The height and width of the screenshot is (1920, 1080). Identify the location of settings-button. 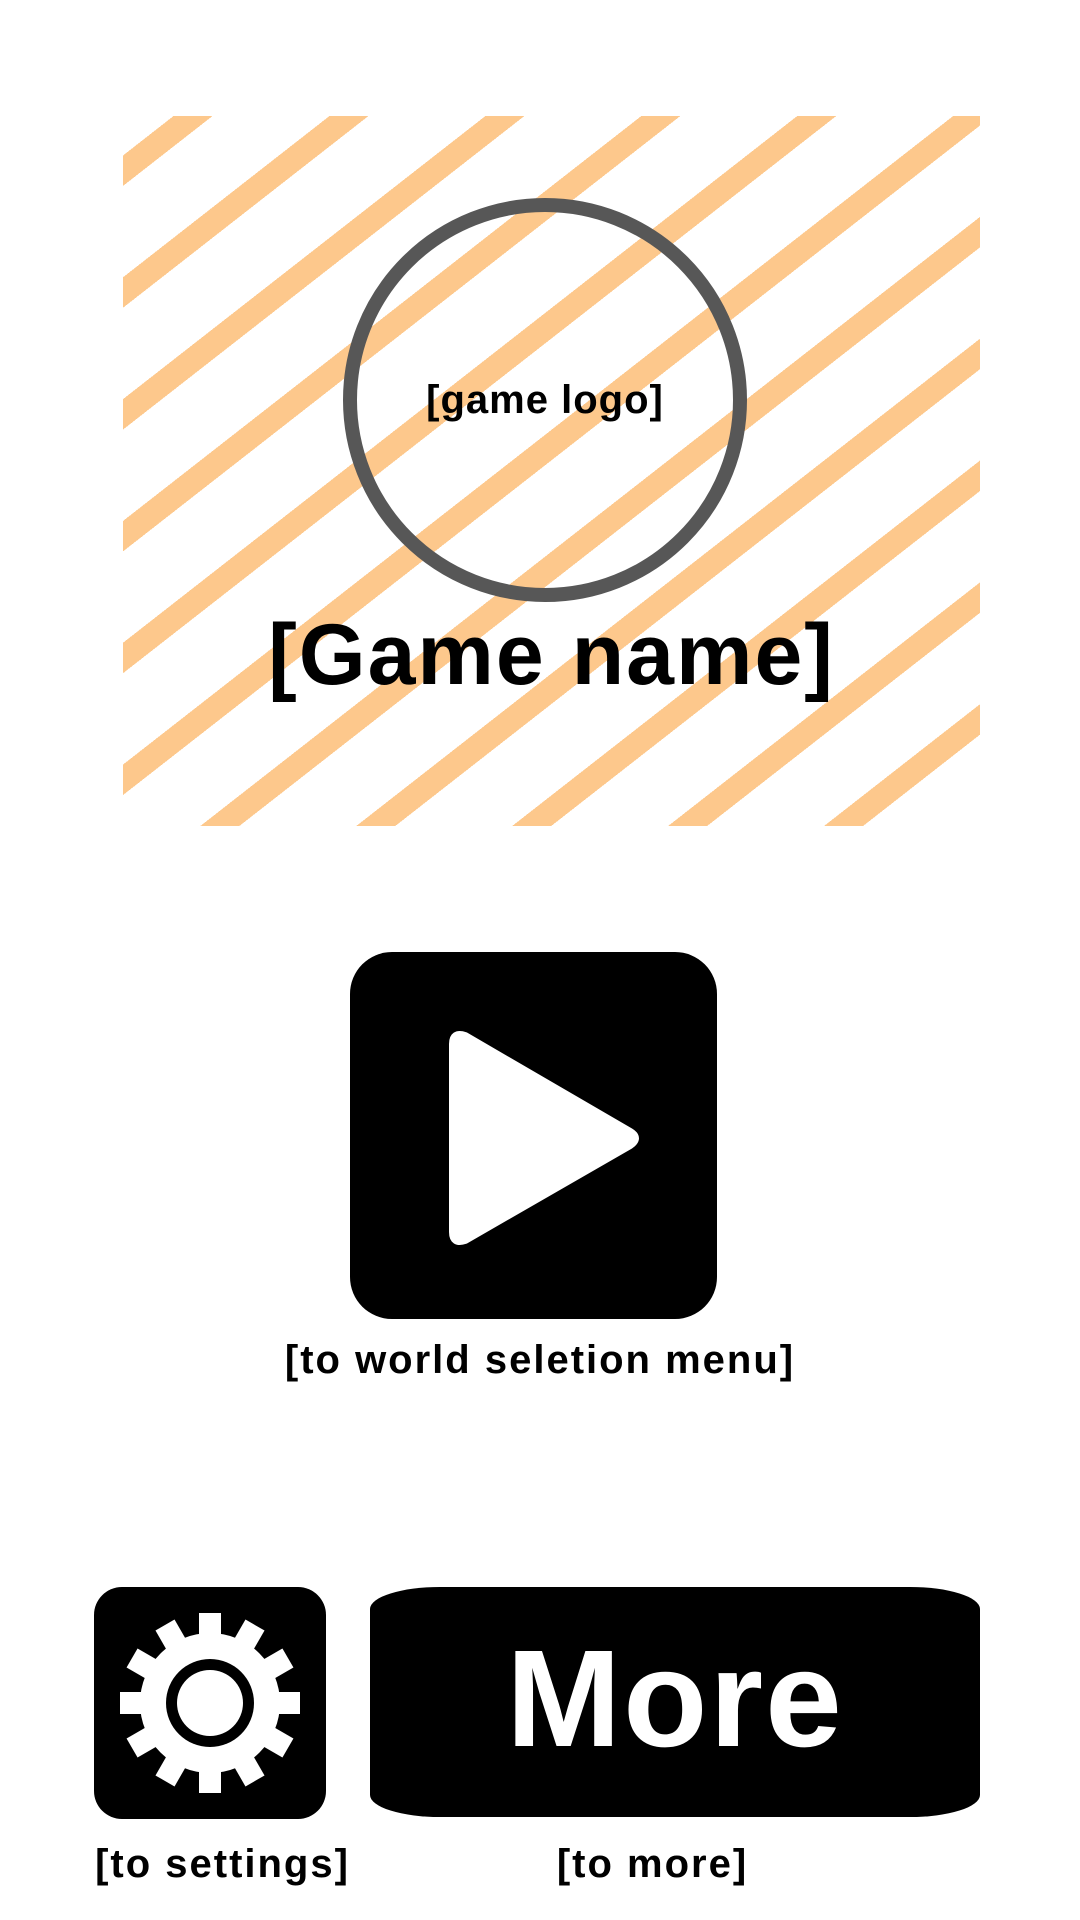
(210, 1703).